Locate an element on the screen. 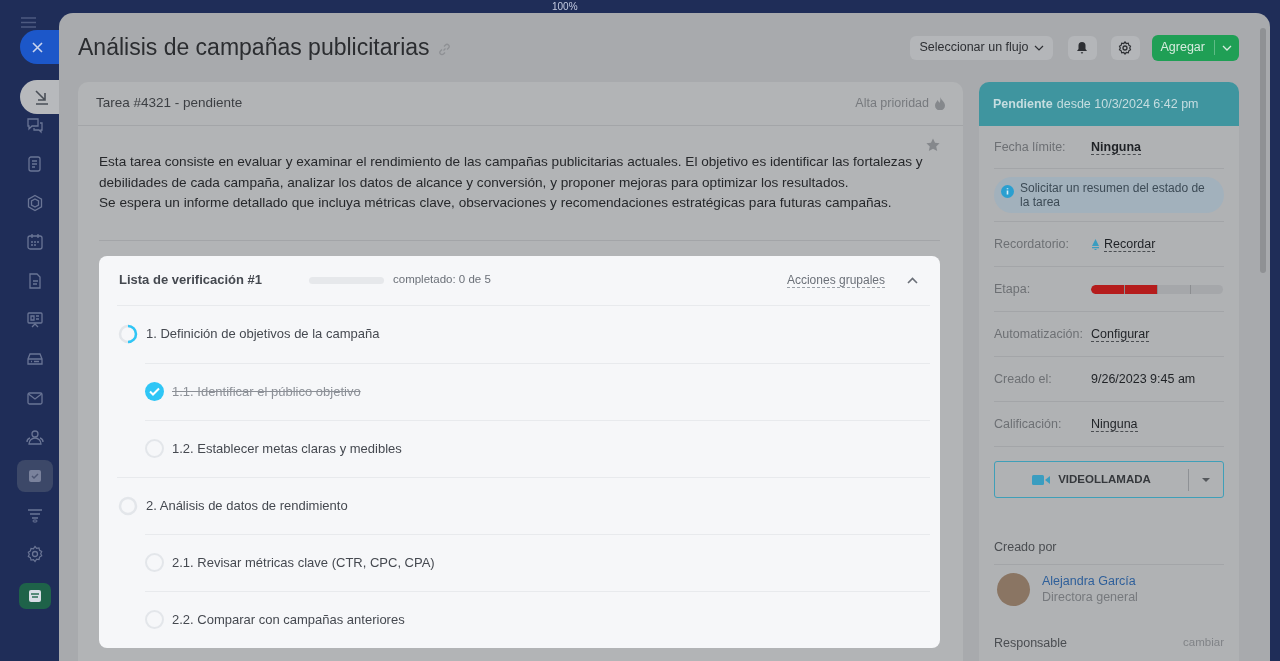 This screenshot has height=661, width=1280. chevron-down-icon is located at coordinates (1038, 47).